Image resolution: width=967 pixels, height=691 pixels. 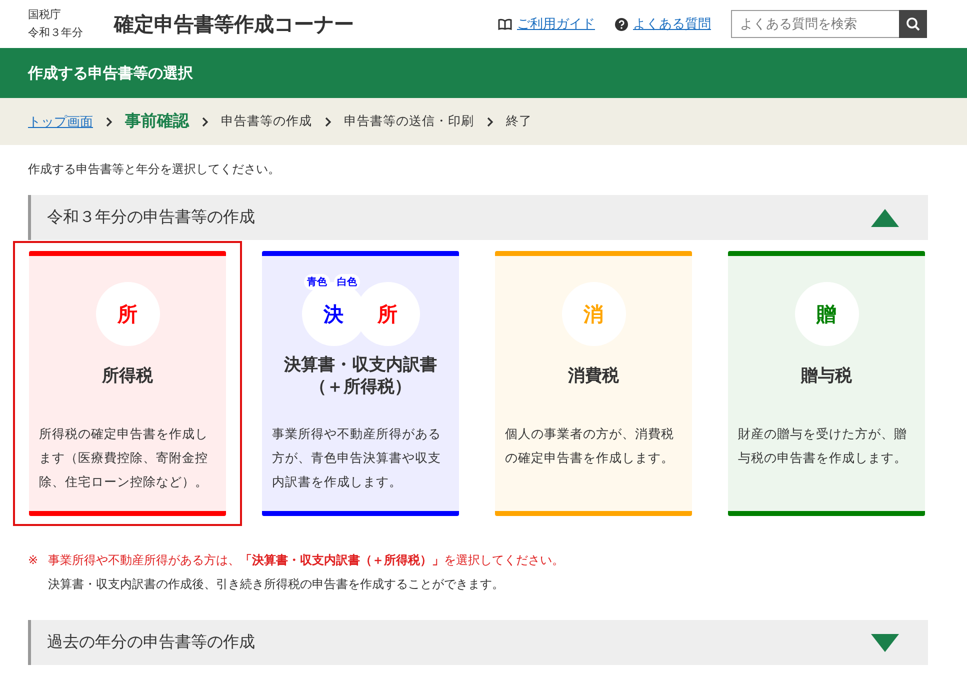 I want to click on breadcrumb-step: 終了, so click(x=519, y=121).